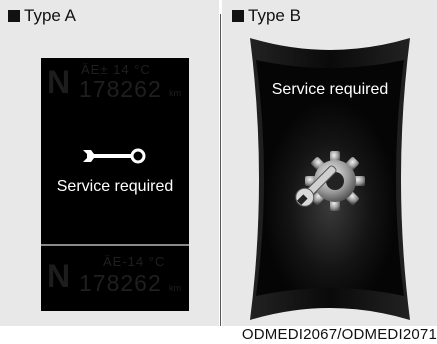  What do you see at coordinates (59, 276) in the screenshot?
I see `ghost-gear-indicator-bottom: N` at bounding box center [59, 276].